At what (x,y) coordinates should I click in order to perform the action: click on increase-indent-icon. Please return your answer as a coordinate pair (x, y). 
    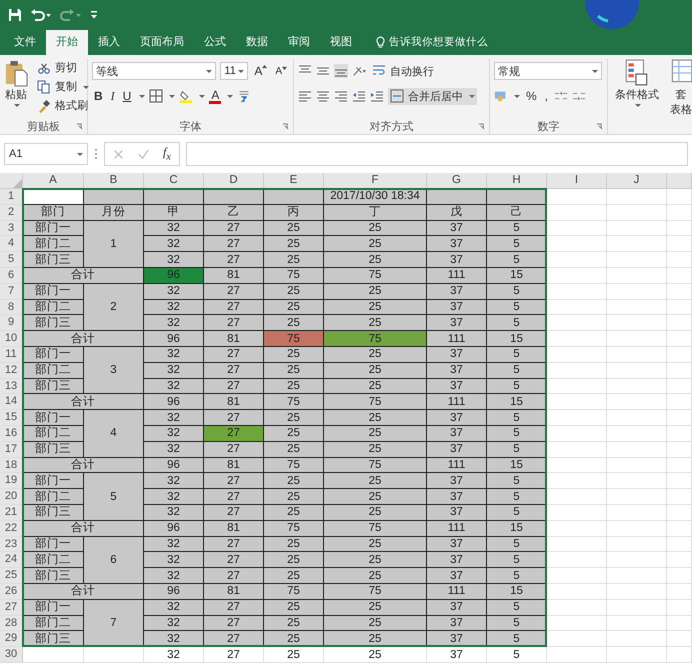
    Looking at the image, I should click on (377, 96).